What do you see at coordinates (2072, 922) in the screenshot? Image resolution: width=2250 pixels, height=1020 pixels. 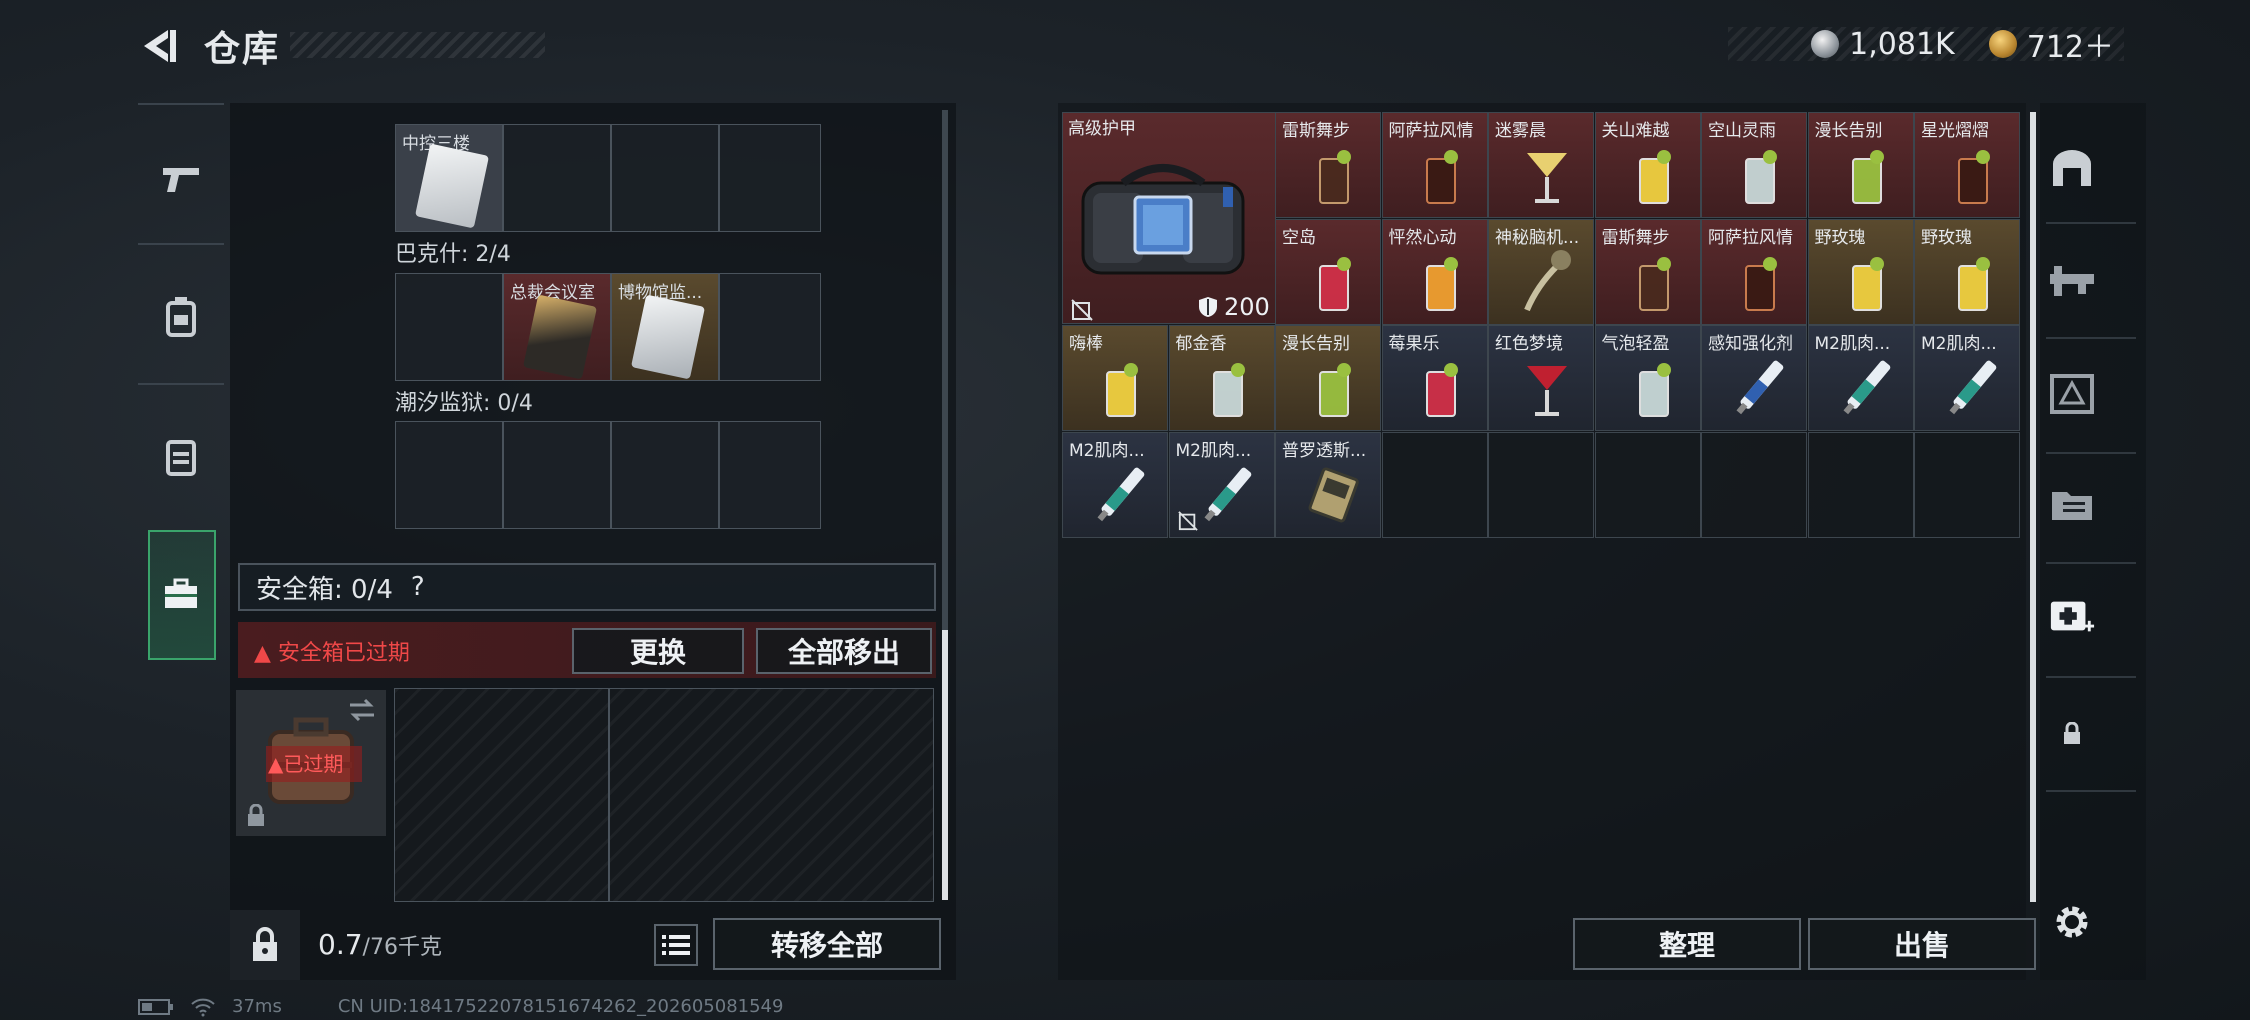 I see `settings-icon` at bounding box center [2072, 922].